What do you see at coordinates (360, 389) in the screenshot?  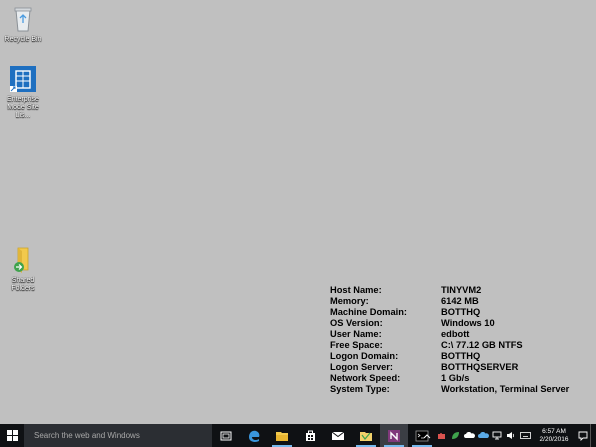 I see `bginfo-key: System Type:` at bounding box center [360, 389].